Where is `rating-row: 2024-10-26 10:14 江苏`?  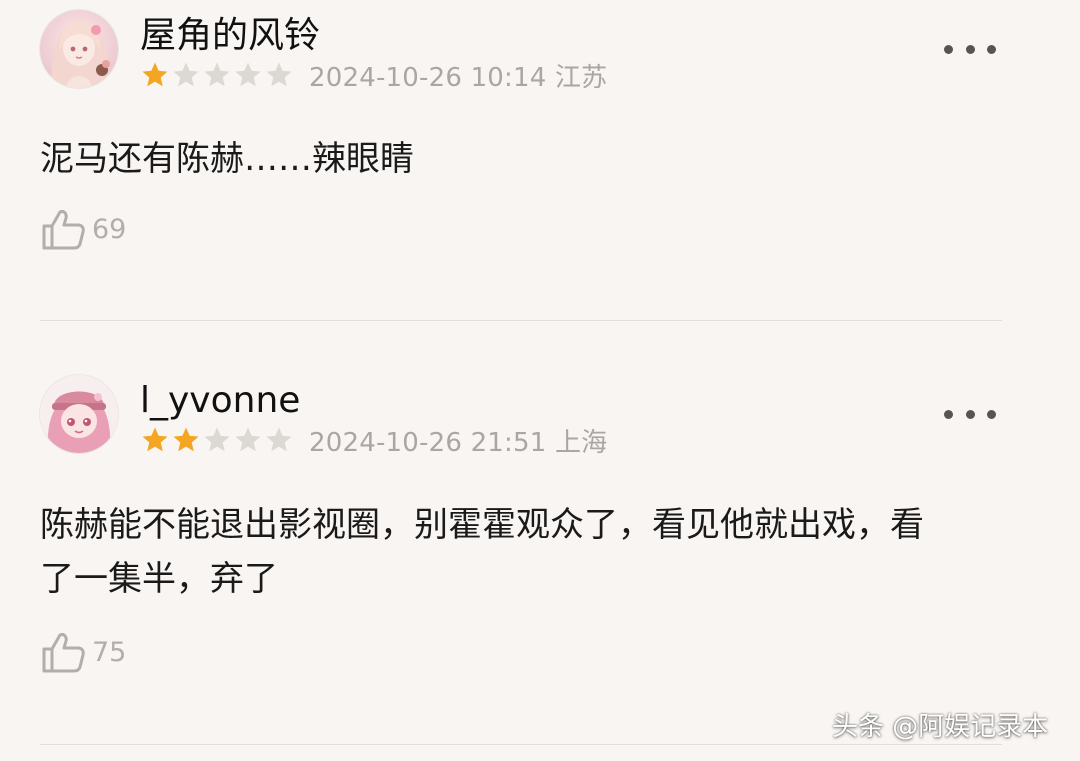
rating-row: 2024-10-26 10:14 江苏 is located at coordinates (373, 75).